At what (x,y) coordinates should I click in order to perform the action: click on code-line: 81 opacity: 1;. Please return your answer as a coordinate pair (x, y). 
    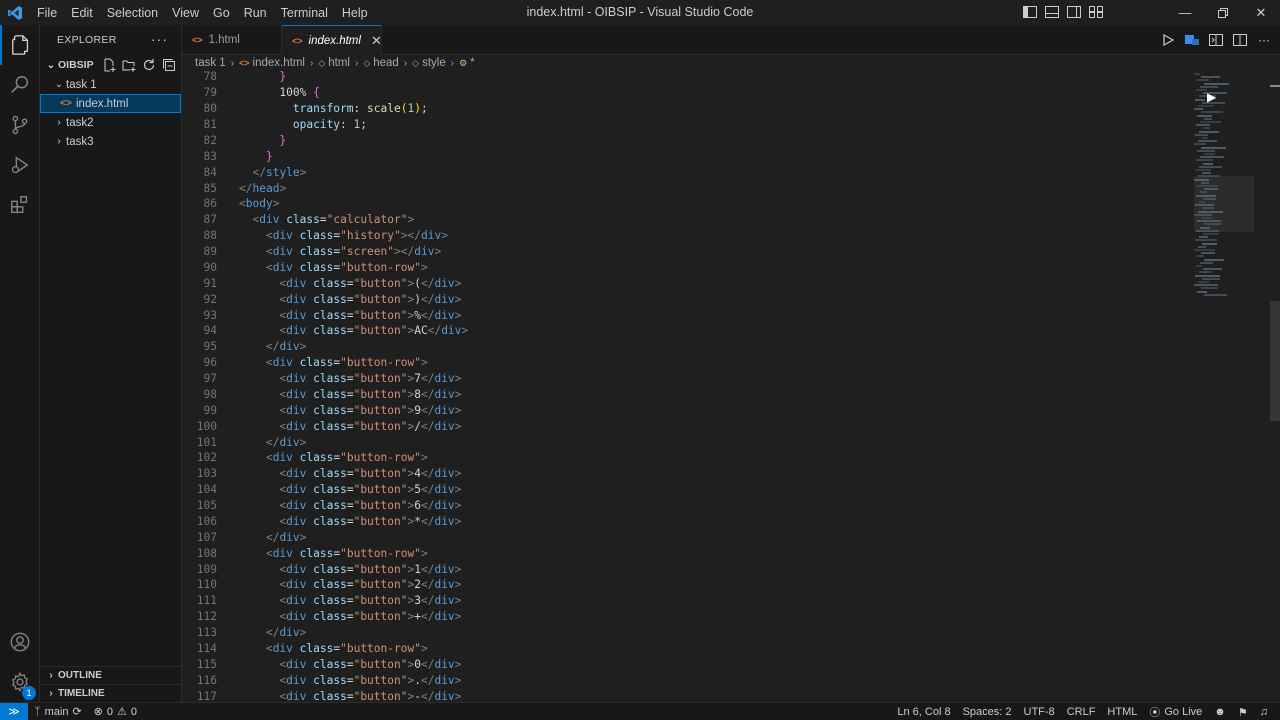
    Looking at the image, I should click on (325, 125).